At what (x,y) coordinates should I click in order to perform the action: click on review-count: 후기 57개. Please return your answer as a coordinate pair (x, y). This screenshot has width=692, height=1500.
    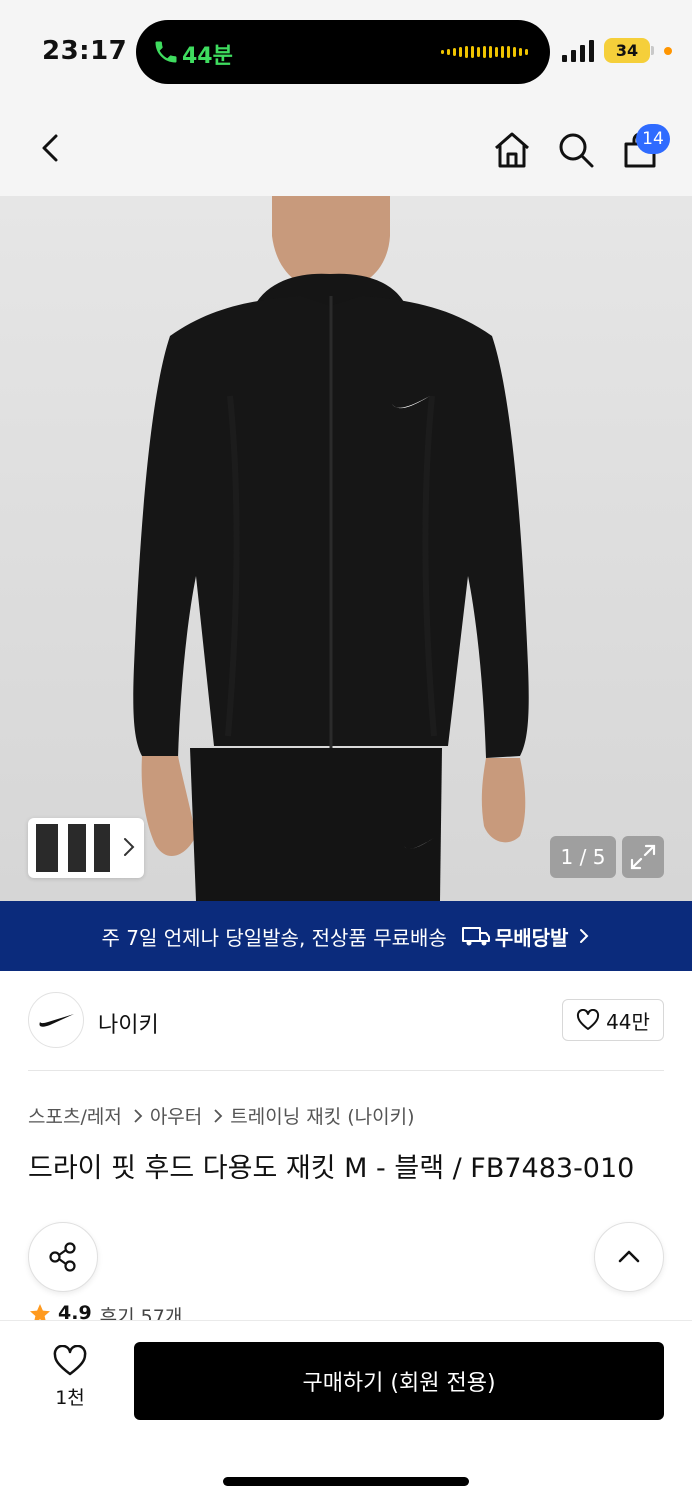
    Looking at the image, I should click on (141, 1313).